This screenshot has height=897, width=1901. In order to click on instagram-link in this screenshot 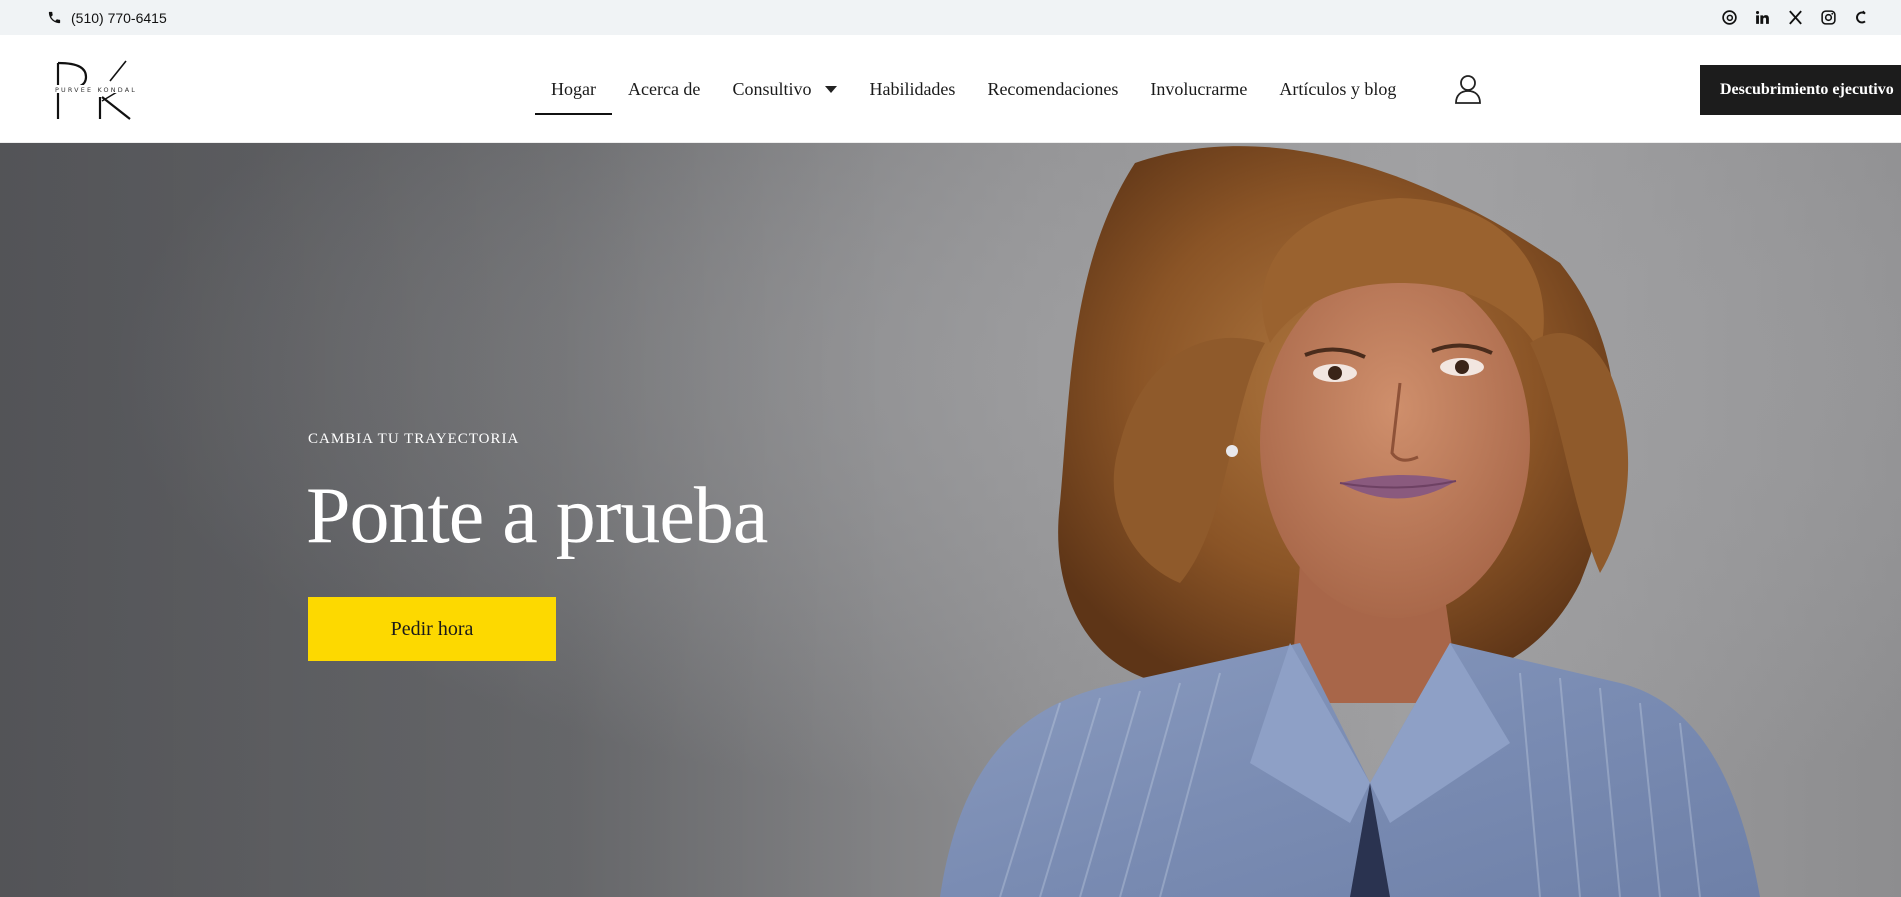, I will do `click(1828, 17)`.